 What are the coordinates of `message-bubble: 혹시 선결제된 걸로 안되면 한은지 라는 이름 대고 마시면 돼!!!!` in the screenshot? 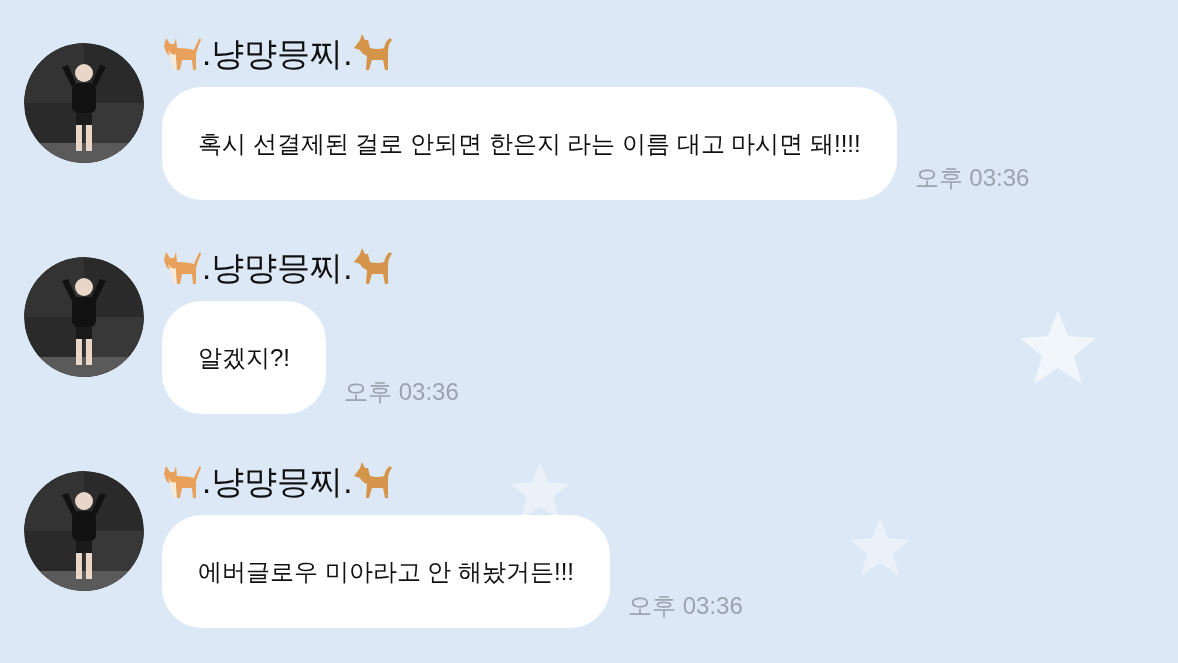 It's located at (529, 143).